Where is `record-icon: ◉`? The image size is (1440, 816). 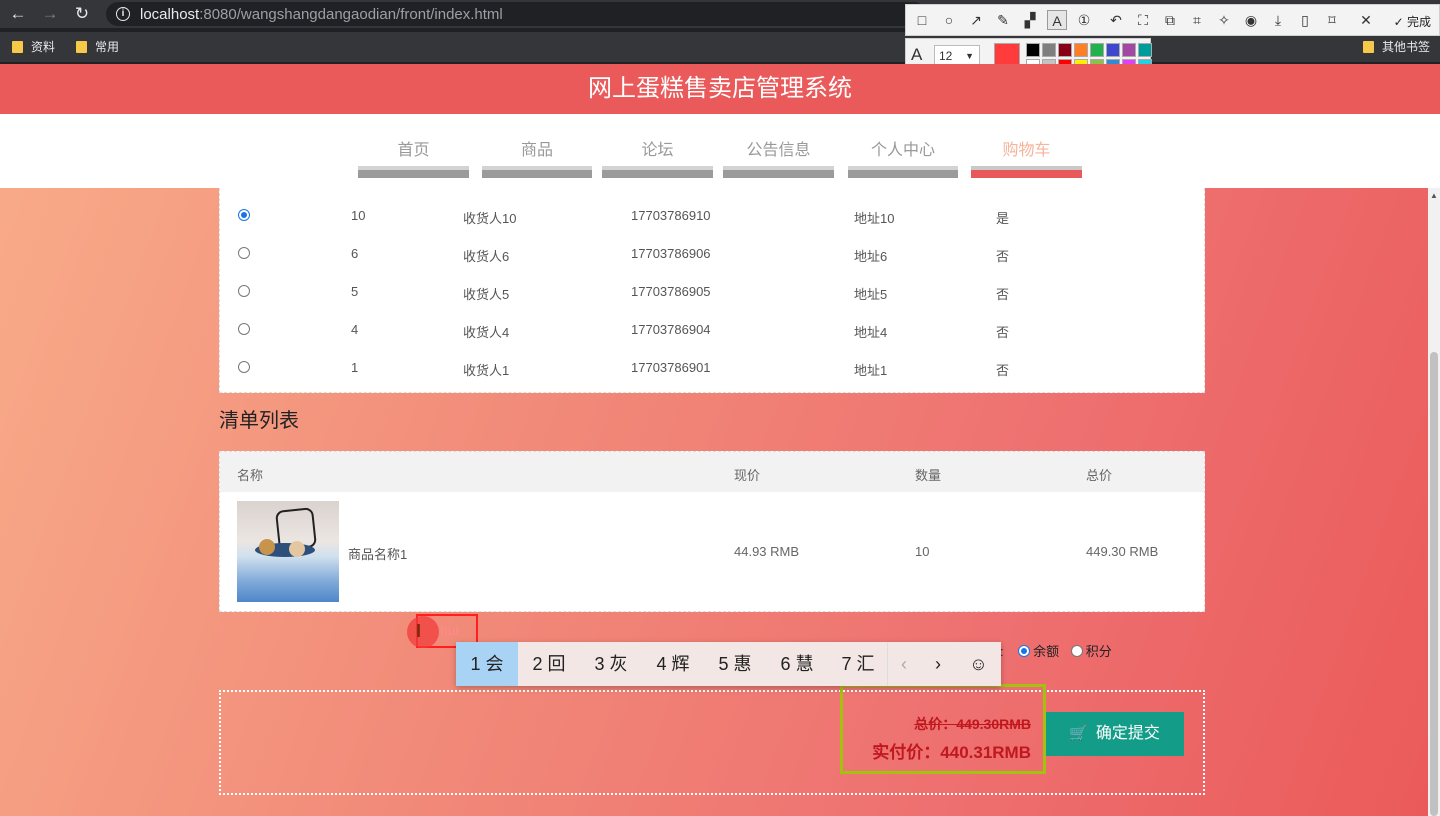
record-icon: ◉ is located at coordinates (1251, 20).